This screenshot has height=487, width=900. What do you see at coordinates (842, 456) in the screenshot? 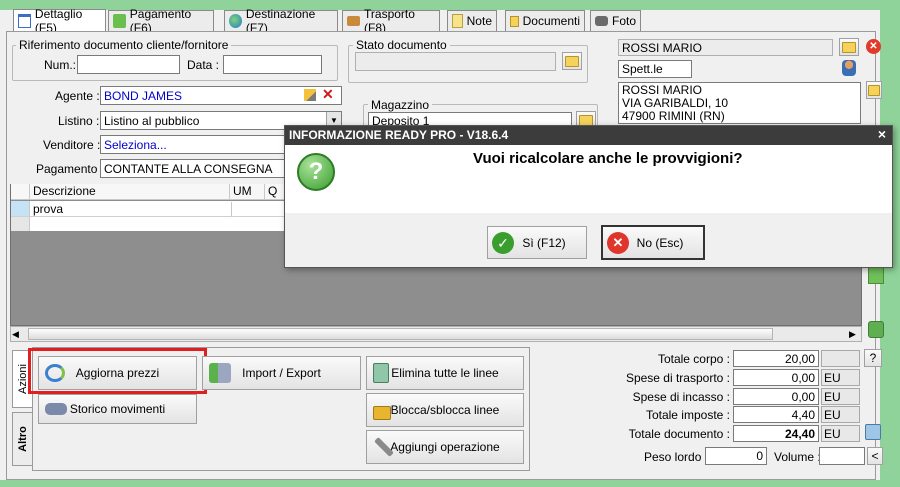
I see `volume-field` at bounding box center [842, 456].